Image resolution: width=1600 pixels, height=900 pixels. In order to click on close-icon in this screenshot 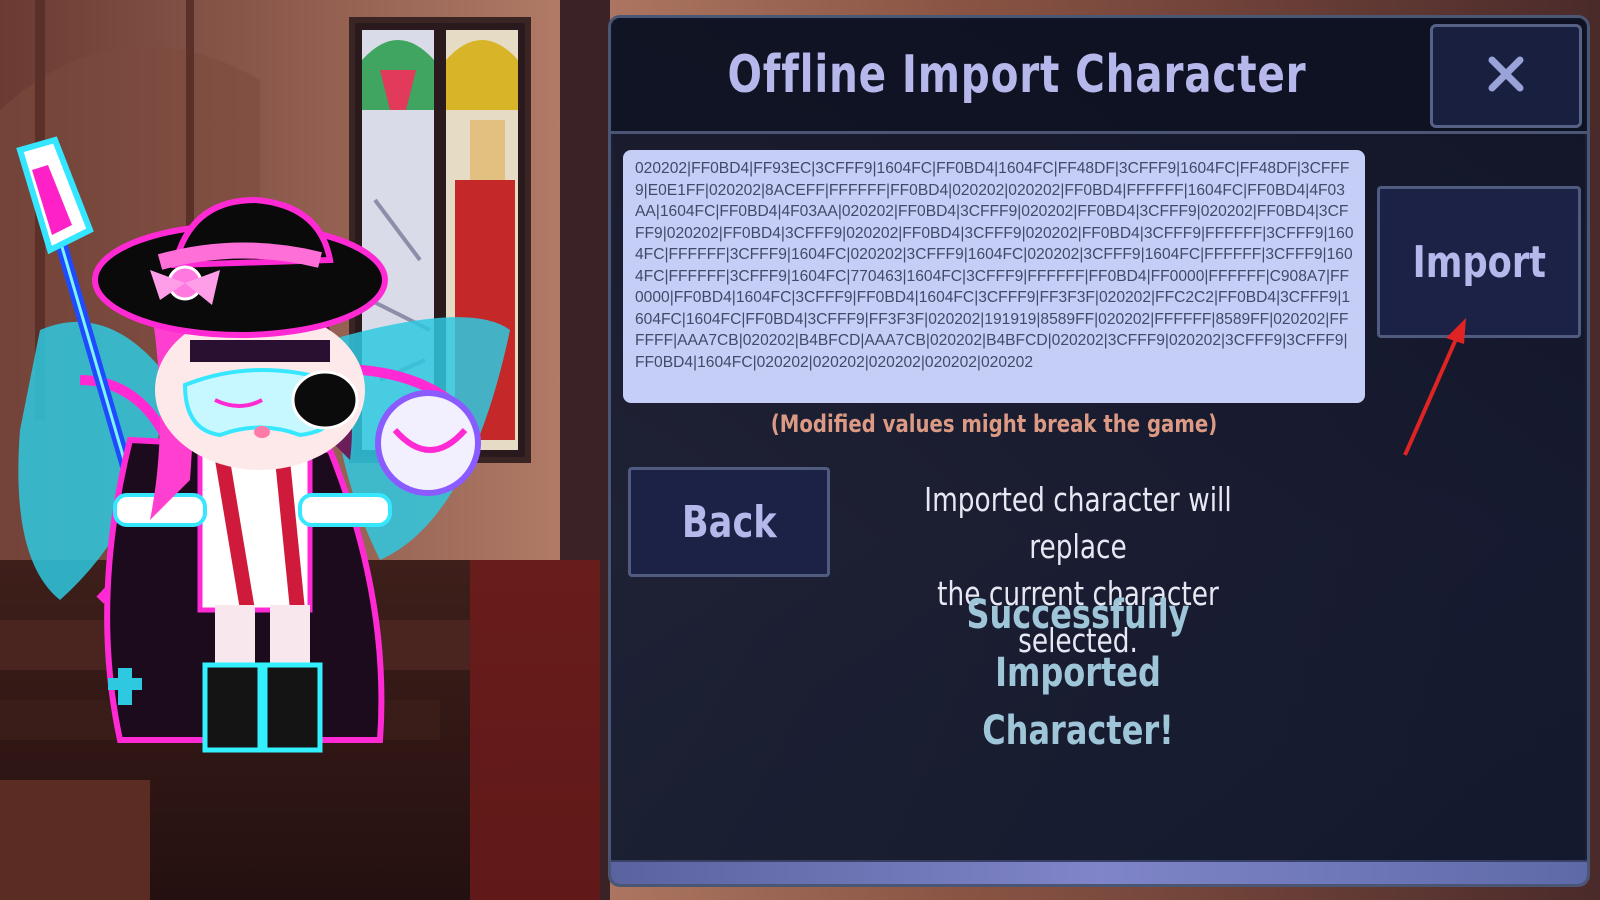, I will do `click(1506, 76)`.